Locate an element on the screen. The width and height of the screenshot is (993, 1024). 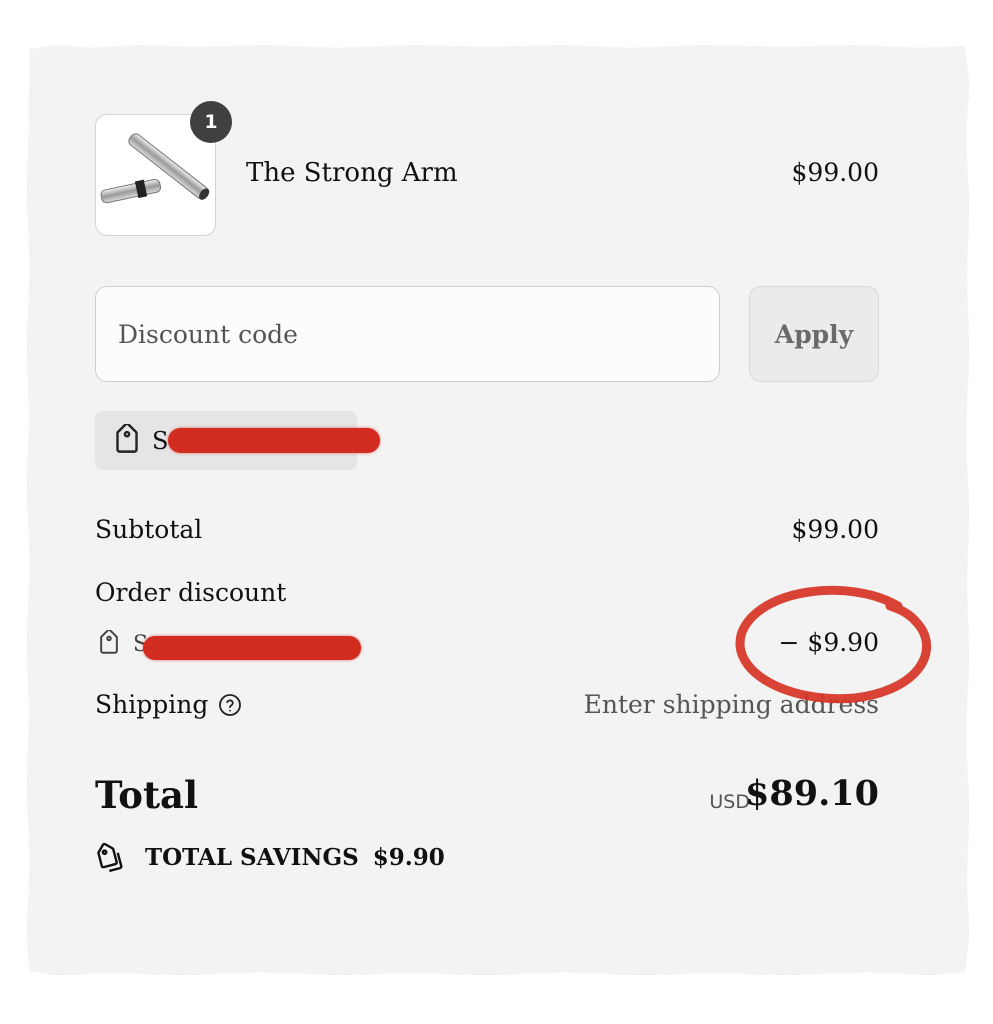
total-savings-row: TOTAL SAVINGS $9.90 is located at coordinates (270, 857).